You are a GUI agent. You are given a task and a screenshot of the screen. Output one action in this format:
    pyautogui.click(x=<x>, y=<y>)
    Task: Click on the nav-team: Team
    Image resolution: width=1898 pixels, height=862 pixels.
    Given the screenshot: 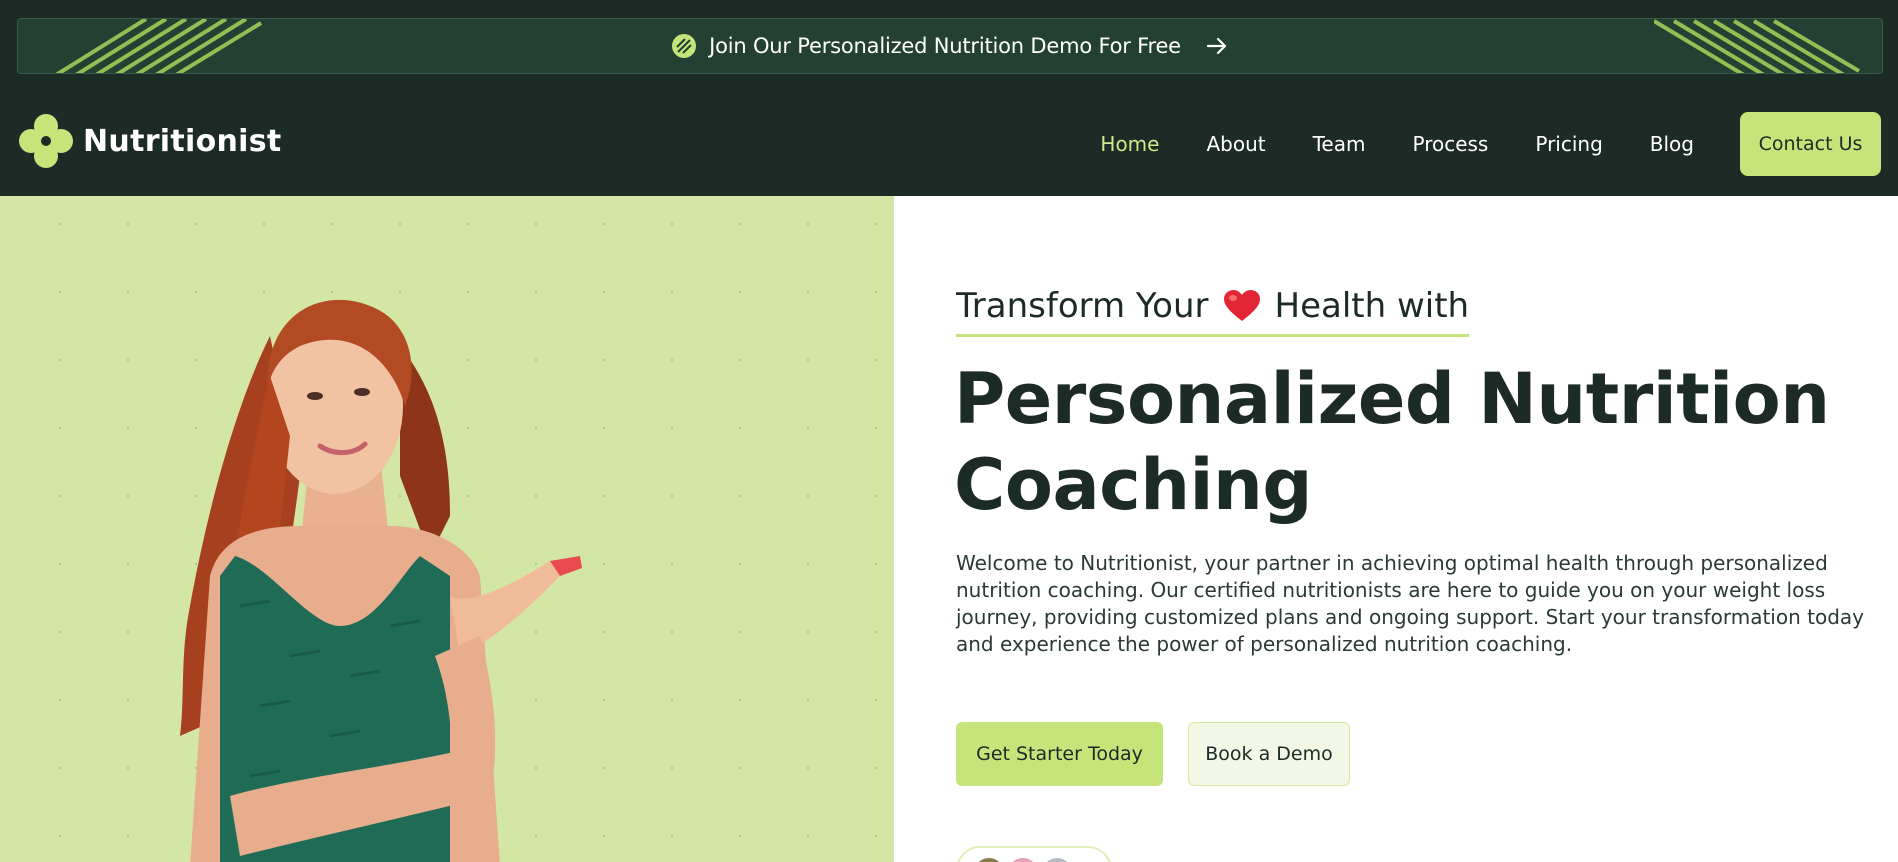 What is the action you would take?
    pyautogui.click(x=1339, y=144)
    